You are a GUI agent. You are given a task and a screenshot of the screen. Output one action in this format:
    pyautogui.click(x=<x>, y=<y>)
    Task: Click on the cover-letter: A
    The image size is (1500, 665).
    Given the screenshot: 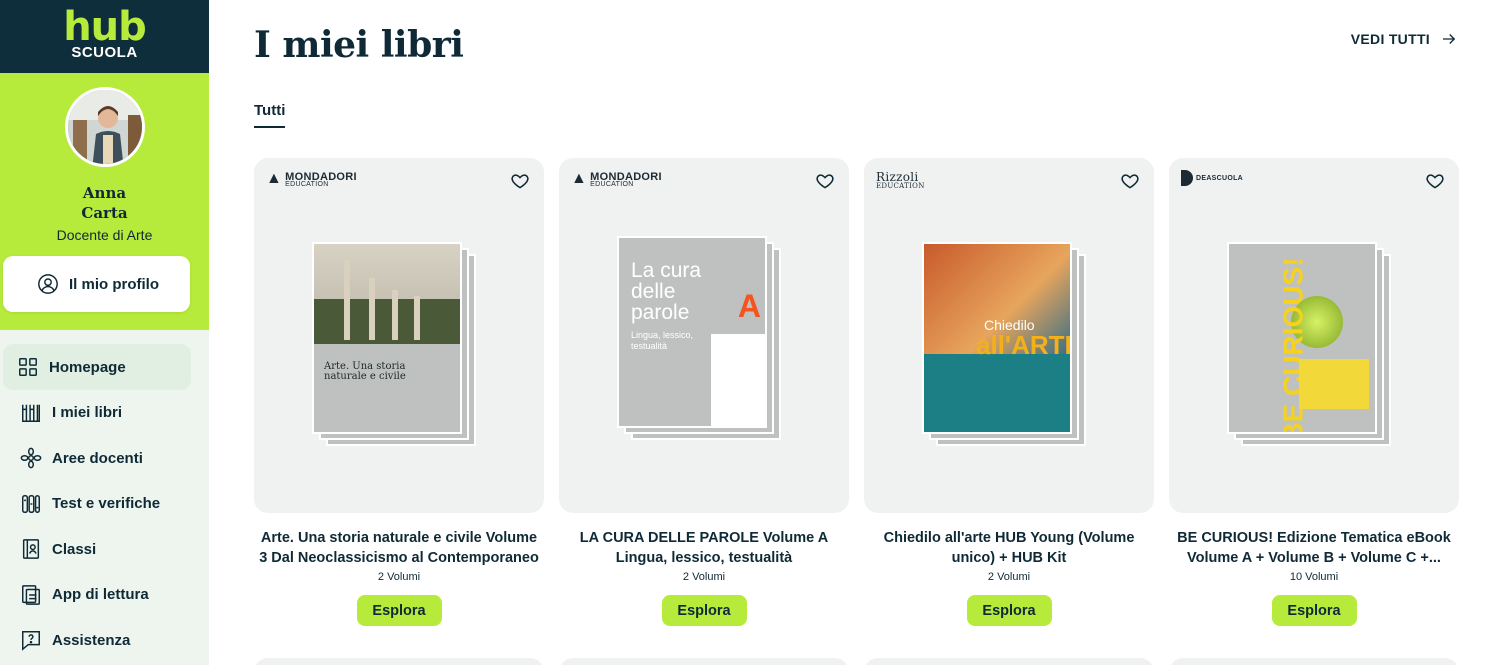 What is the action you would take?
    pyautogui.click(x=749, y=306)
    